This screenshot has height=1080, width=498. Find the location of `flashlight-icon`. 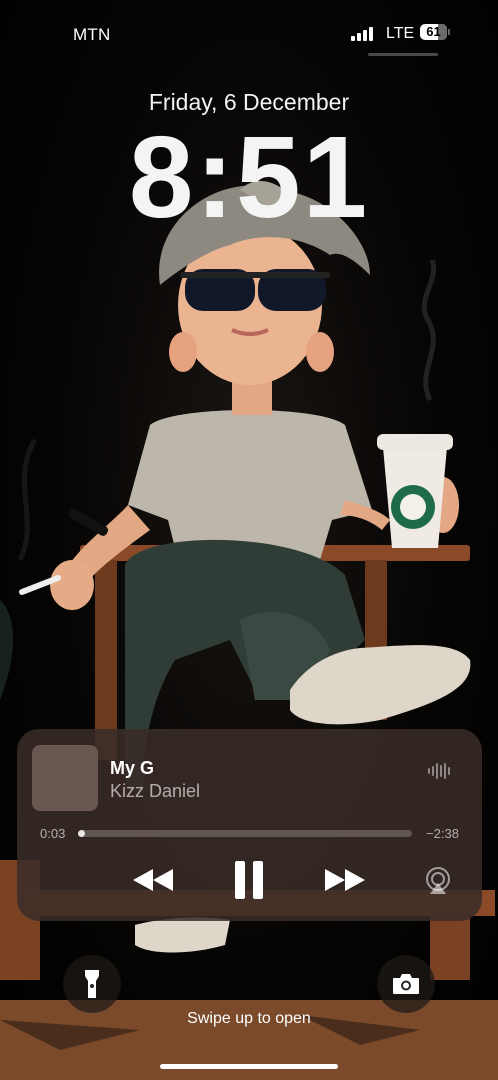

flashlight-icon is located at coordinates (92, 984).